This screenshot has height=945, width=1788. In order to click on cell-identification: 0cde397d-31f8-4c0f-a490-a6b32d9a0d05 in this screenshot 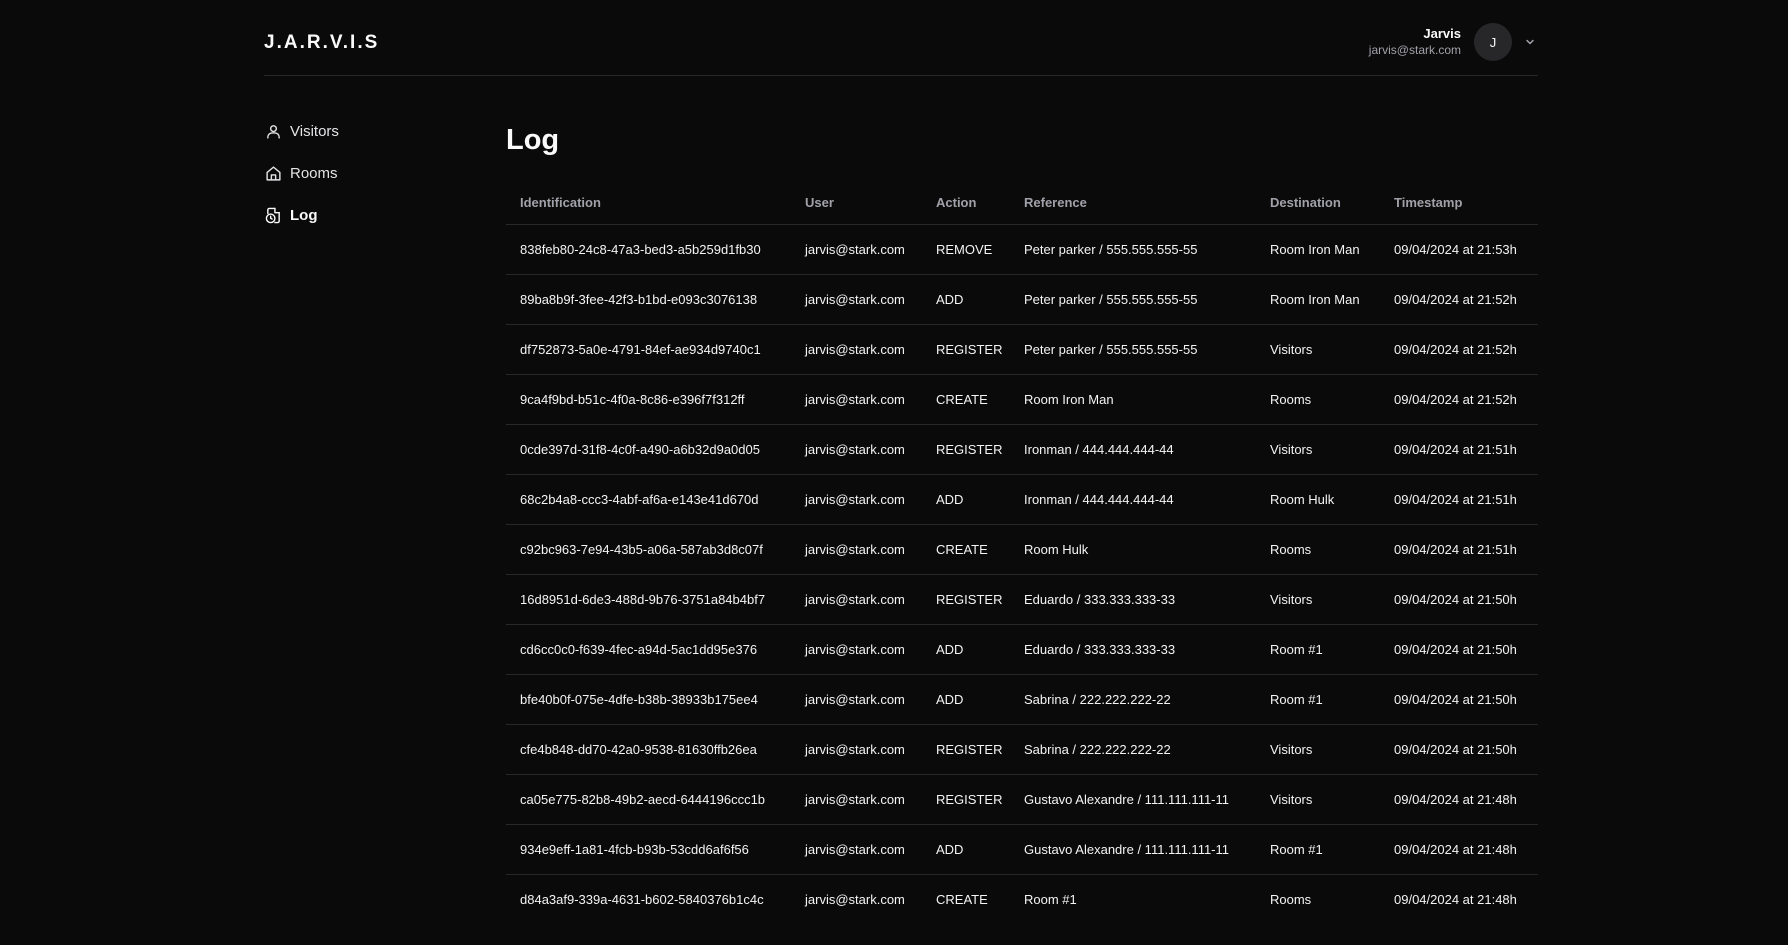, I will do `click(648, 449)`.